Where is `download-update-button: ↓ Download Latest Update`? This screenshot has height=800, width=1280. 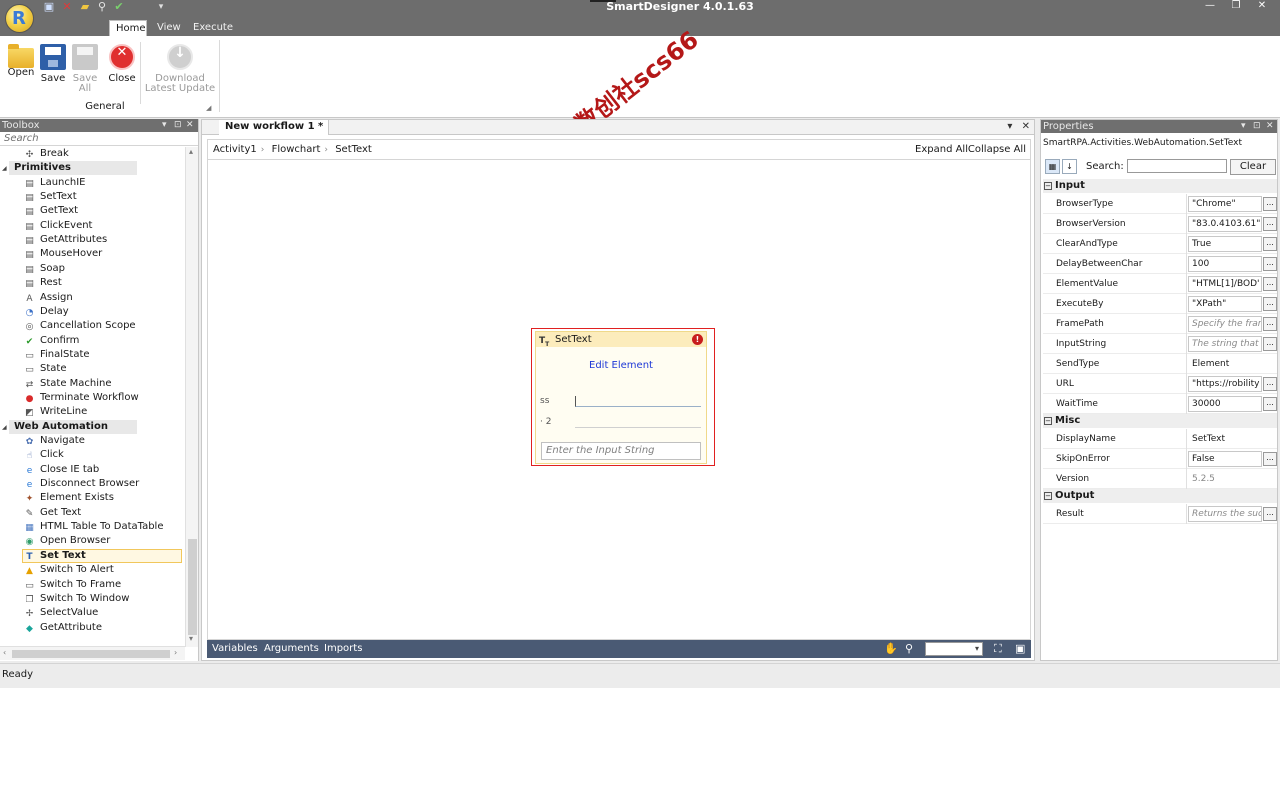
download-update-button: ↓ Download Latest Update is located at coordinates (180, 69).